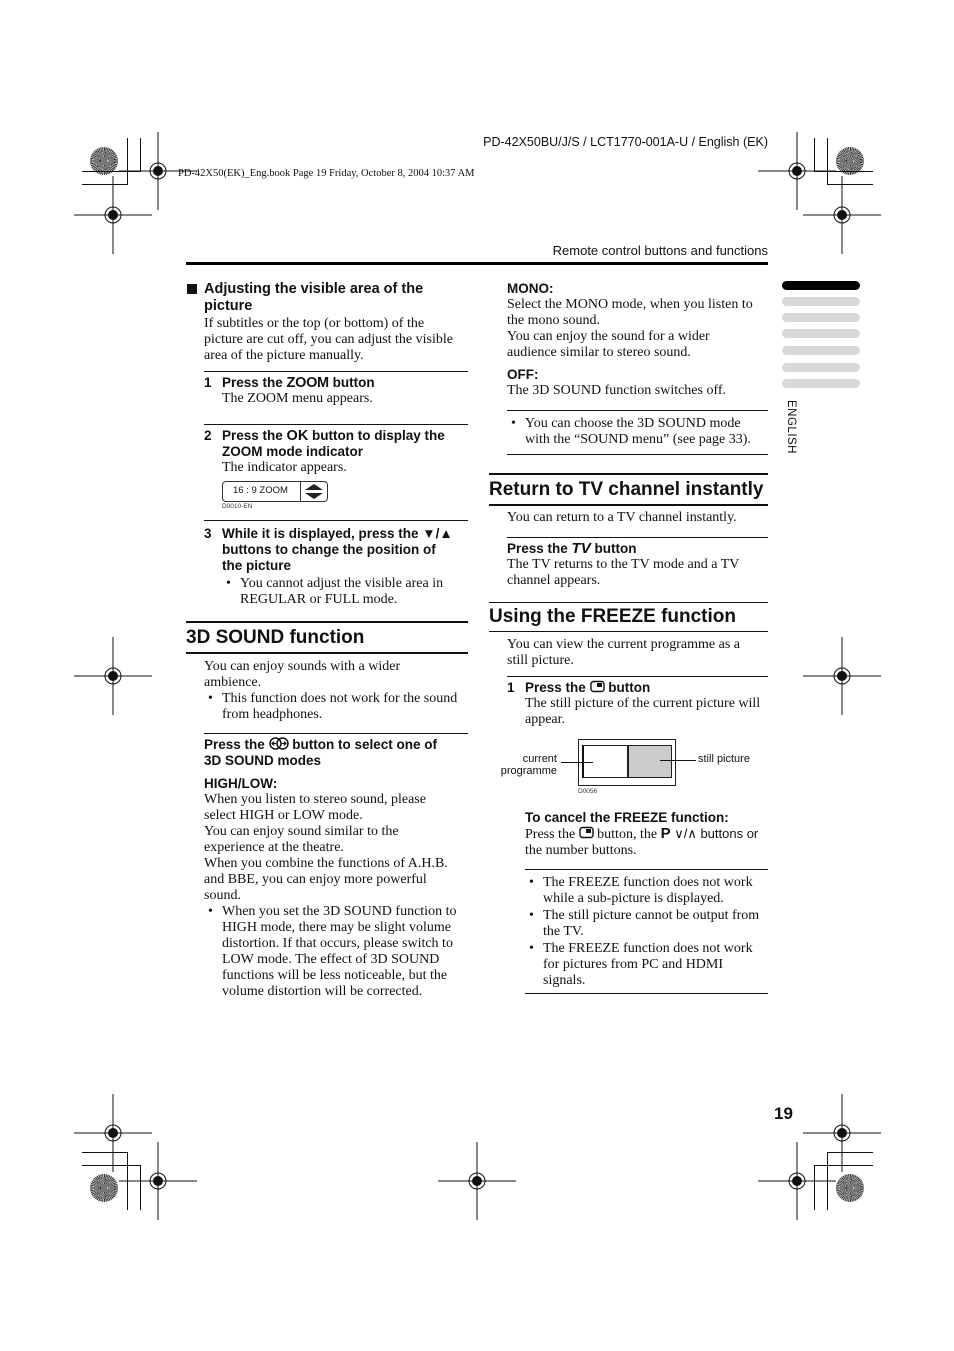 The height and width of the screenshot is (1351, 954). What do you see at coordinates (791, 427) in the screenshot?
I see `language-label: ENGLISH` at bounding box center [791, 427].